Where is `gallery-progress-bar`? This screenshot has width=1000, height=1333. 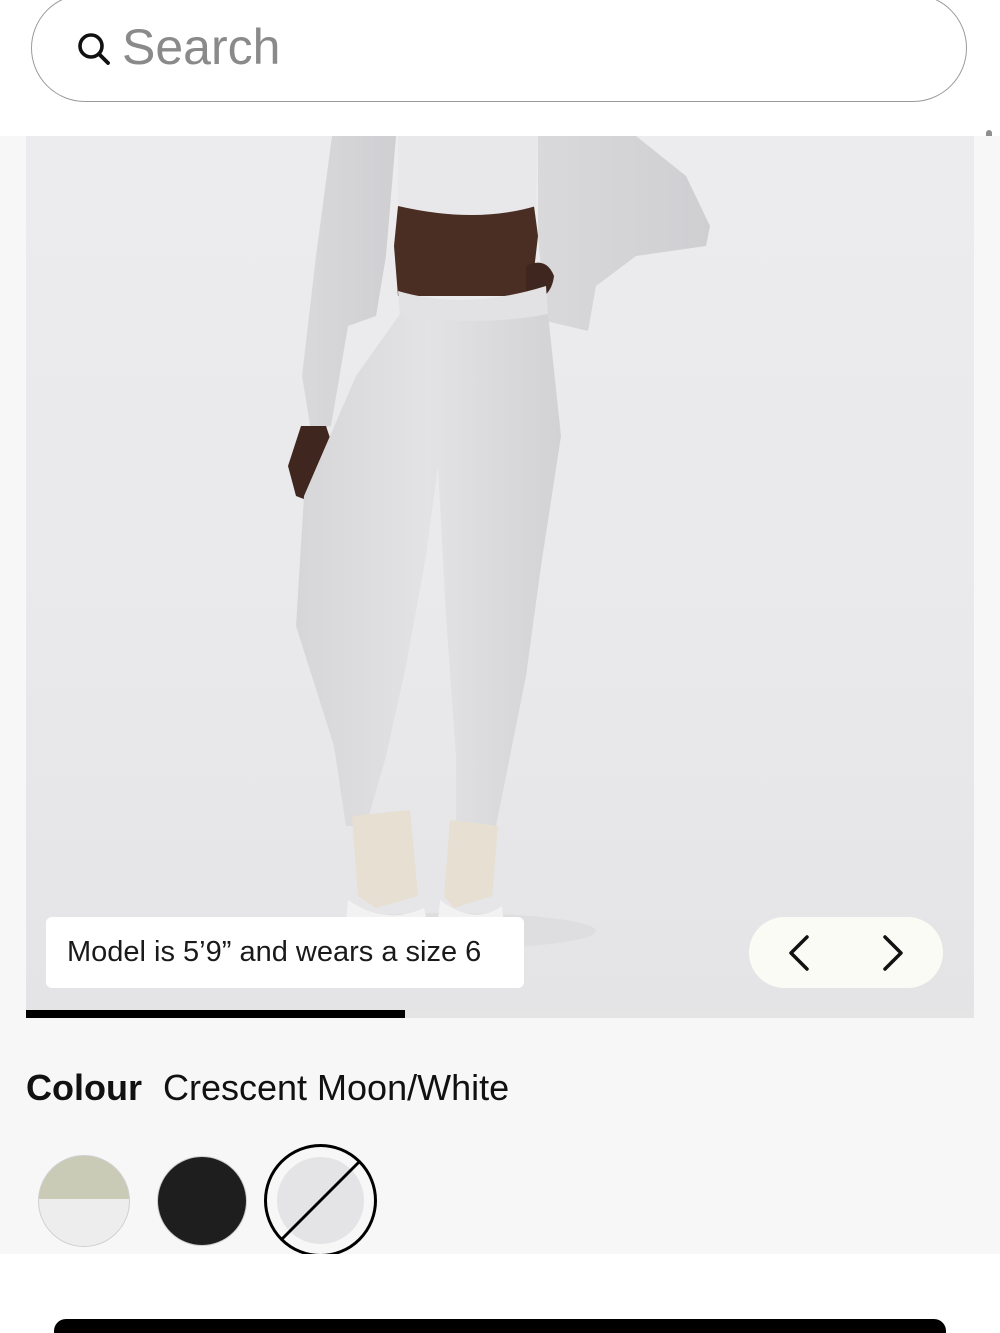
gallery-progress-bar is located at coordinates (500, 1014).